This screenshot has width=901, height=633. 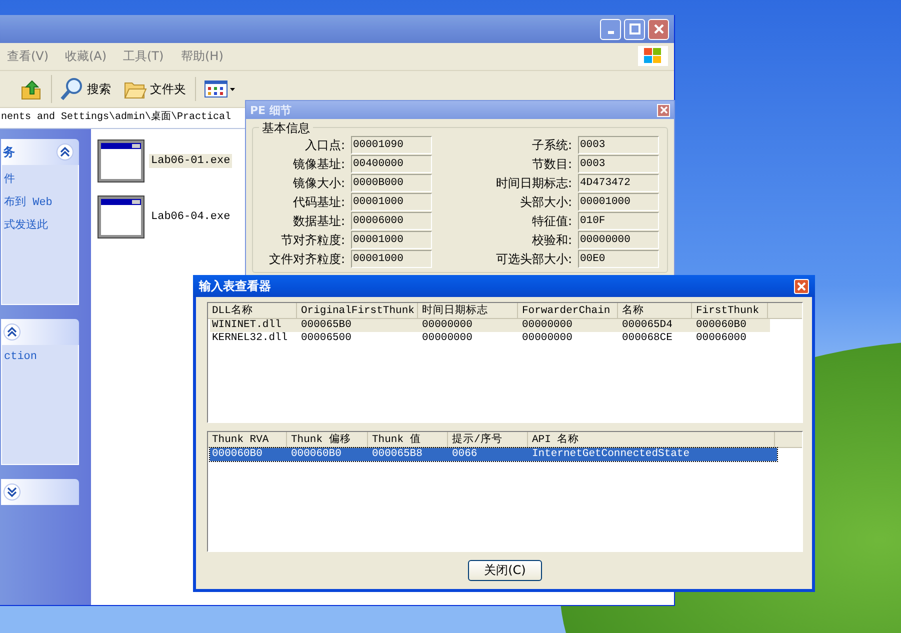 What do you see at coordinates (286, 128) in the screenshot?
I see `group-title: 基本信息` at bounding box center [286, 128].